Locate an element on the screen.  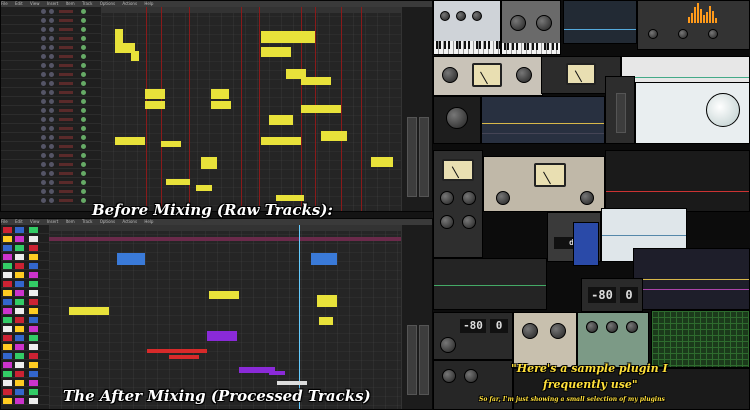
readout-knob is located at coordinates (448, 345).